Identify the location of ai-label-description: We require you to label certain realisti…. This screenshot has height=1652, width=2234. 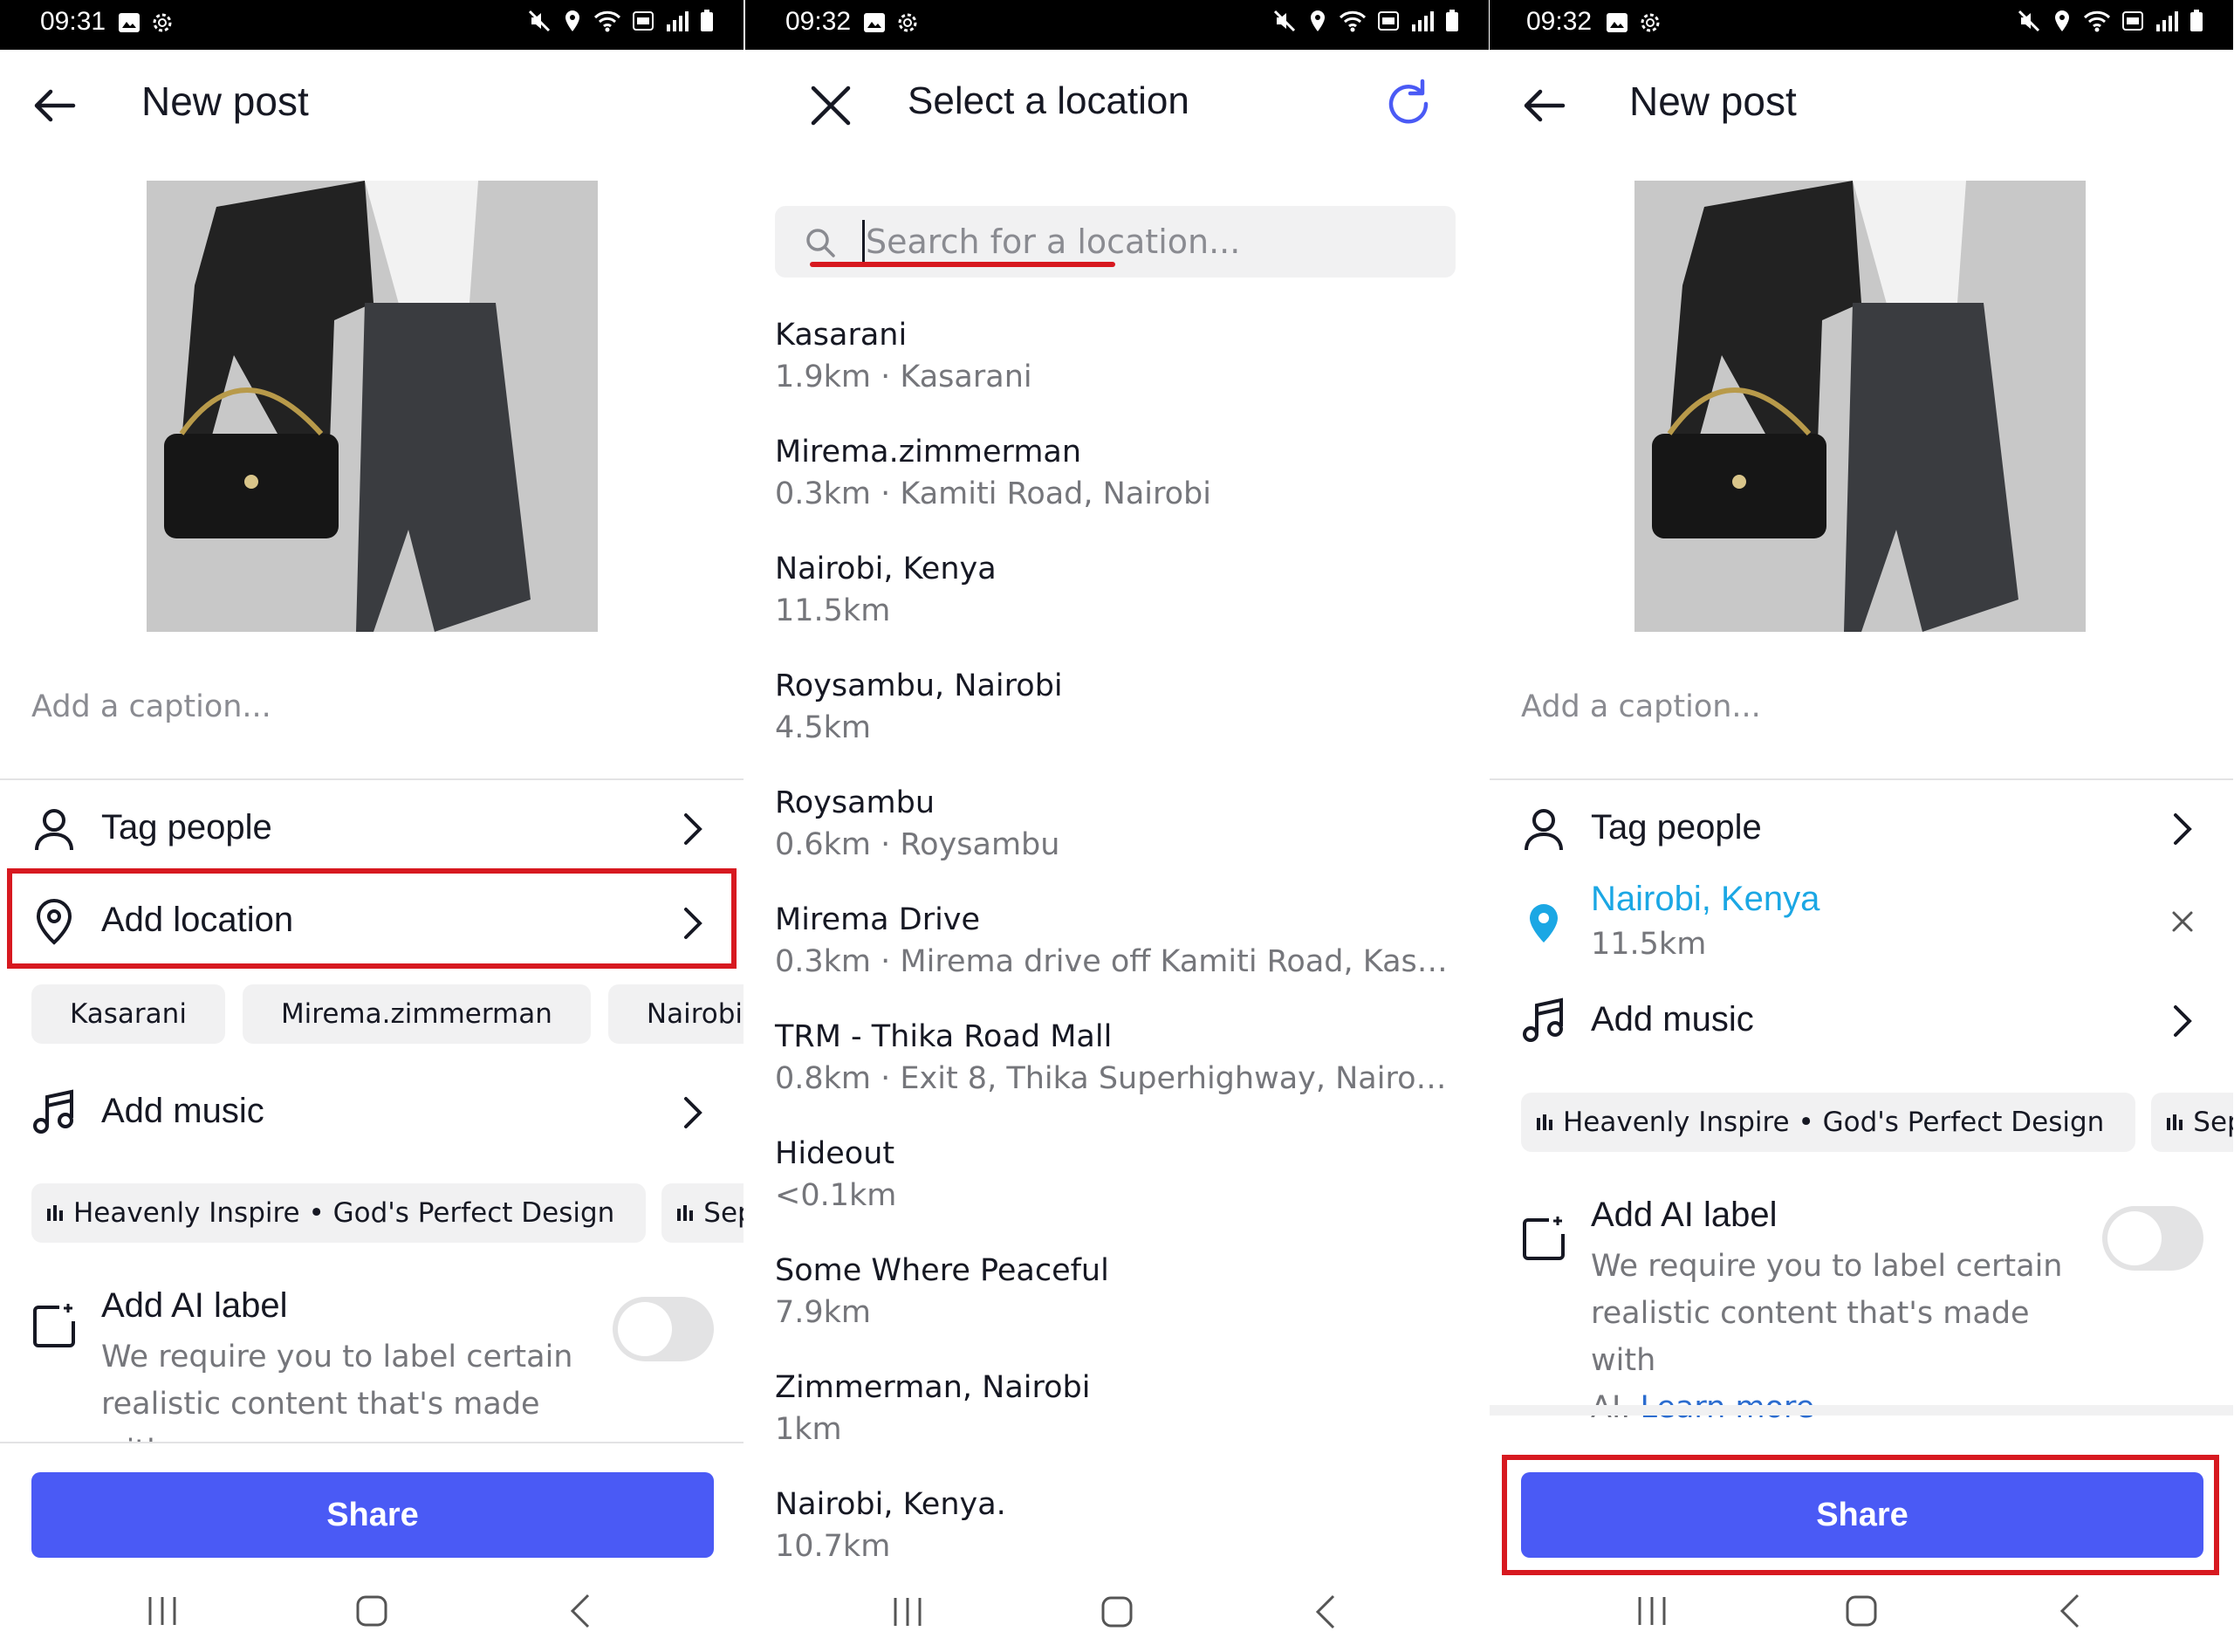
(1844, 1337).